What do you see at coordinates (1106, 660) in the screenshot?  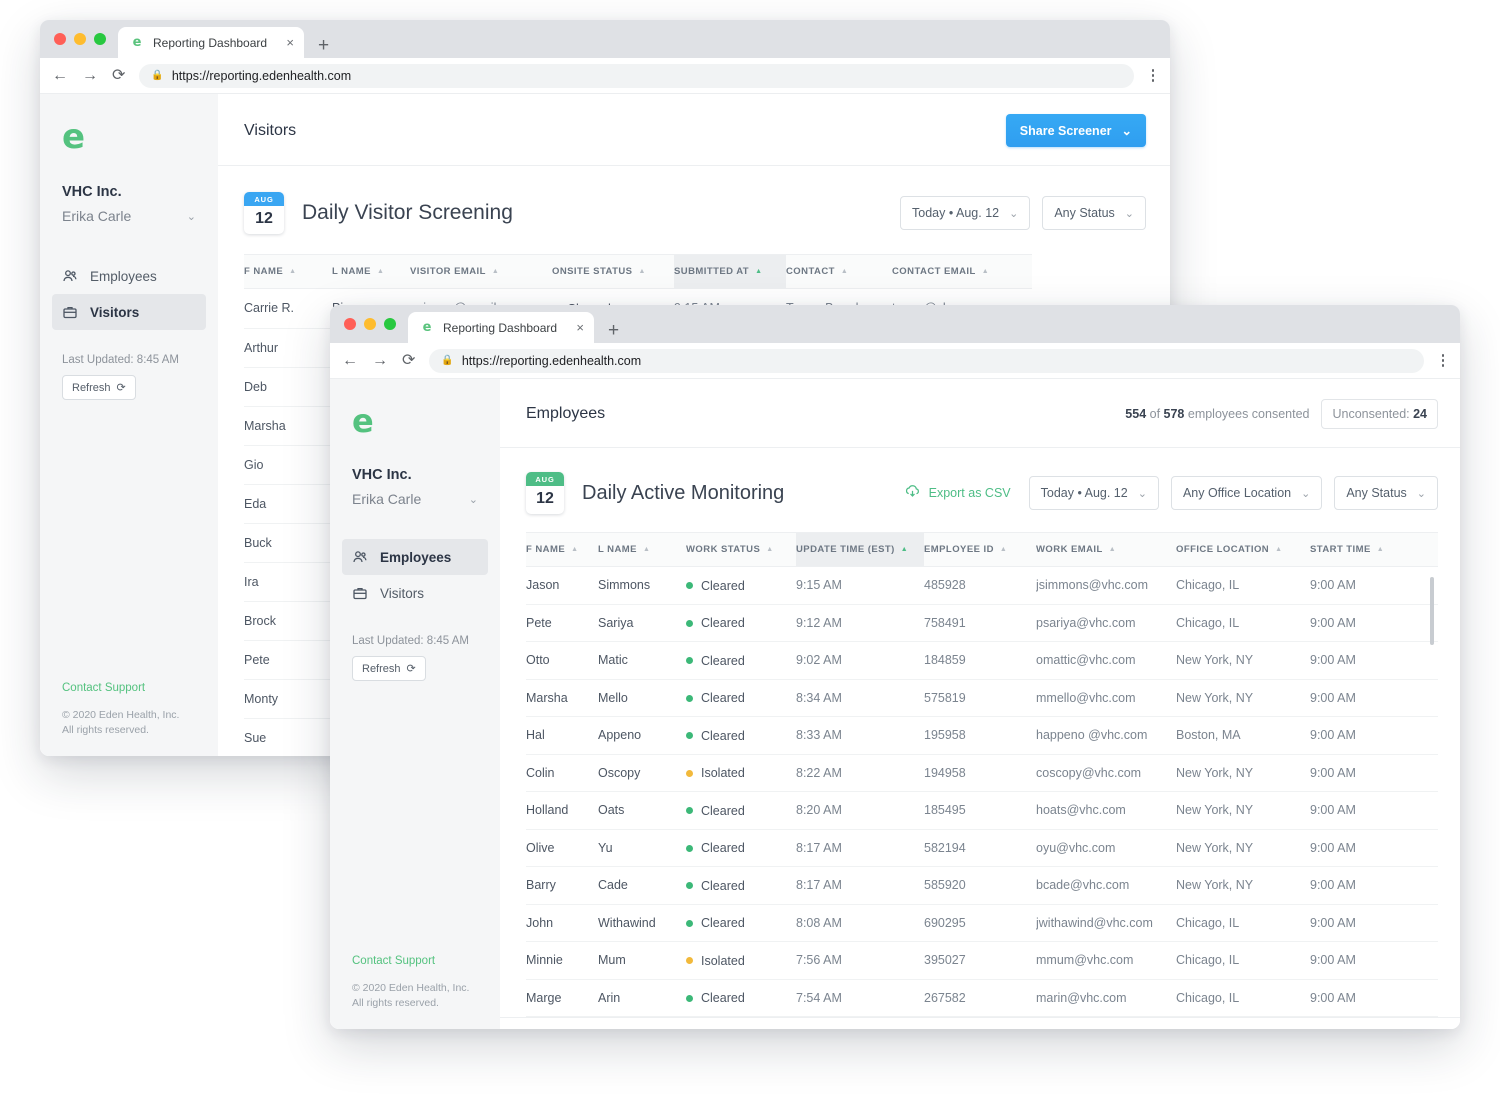 I see `cell-work-email: omattic@vhc.com` at bounding box center [1106, 660].